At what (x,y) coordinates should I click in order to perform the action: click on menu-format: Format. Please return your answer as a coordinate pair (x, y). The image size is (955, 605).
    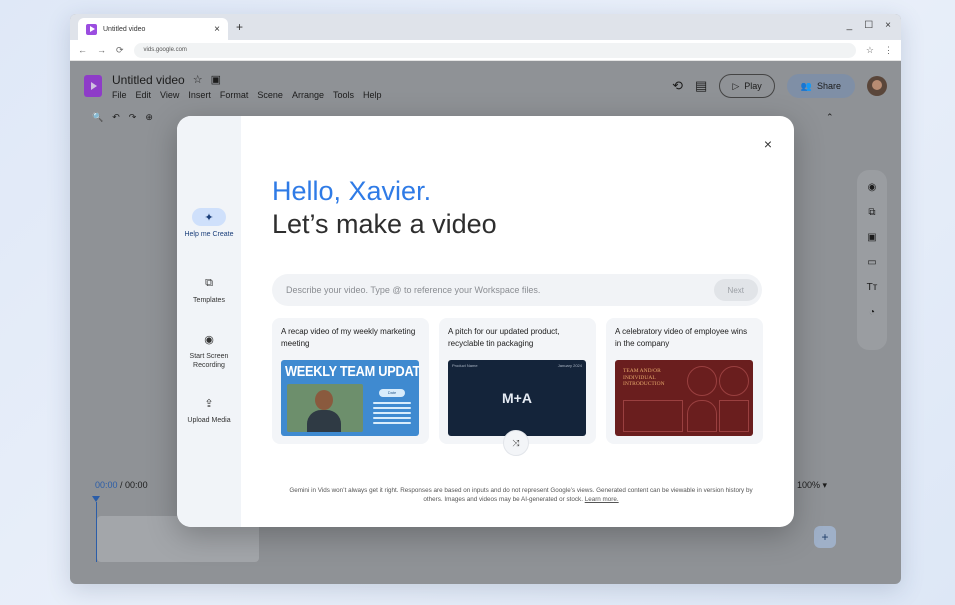
    Looking at the image, I should click on (234, 95).